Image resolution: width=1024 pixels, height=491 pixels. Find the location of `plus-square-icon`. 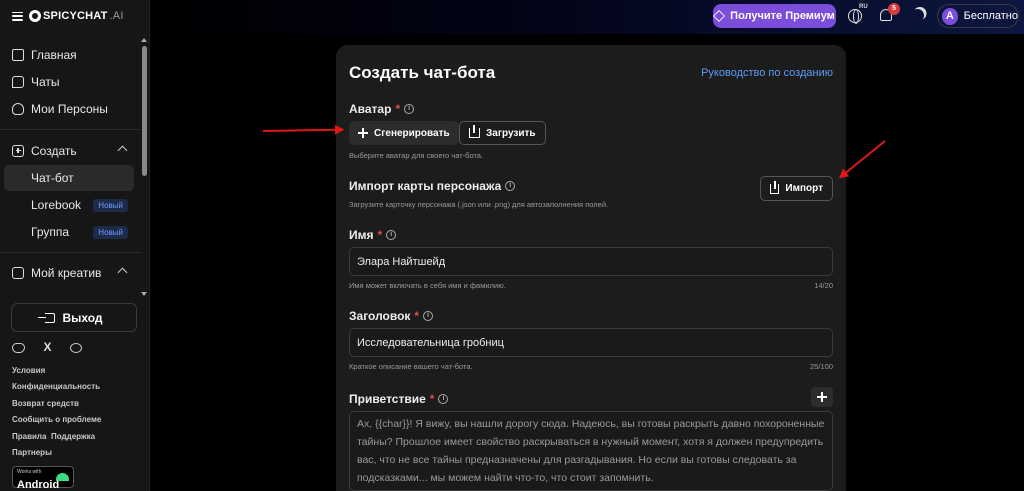

plus-square-icon is located at coordinates (18, 151).